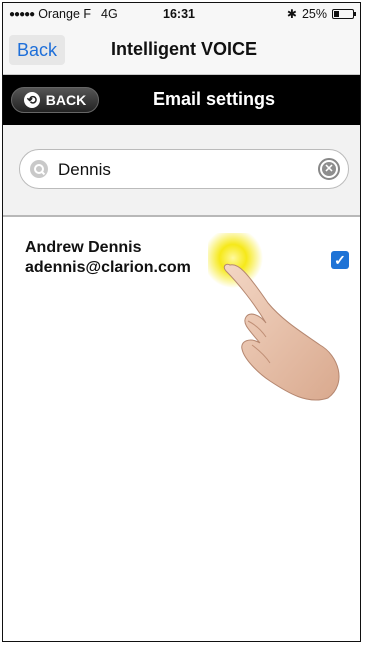  Describe the element at coordinates (83, 247) in the screenshot. I see `contact-name: Andrew Dennis` at that location.